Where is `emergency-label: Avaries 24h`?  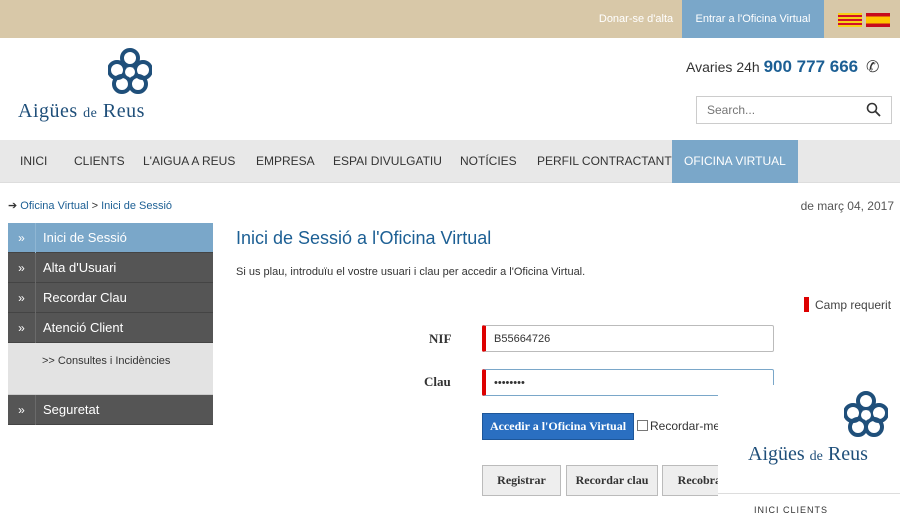
emergency-label: Avaries 24h is located at coordinates (723, 67).